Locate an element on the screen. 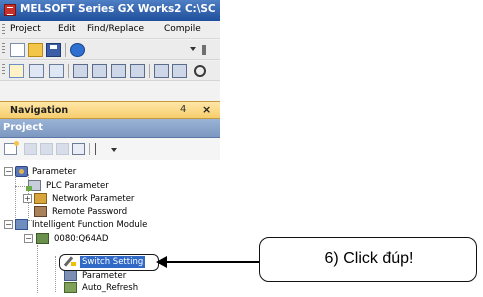 The height and width of the screenshot is (297, 483). window-title: MELSOFT Series GX Works2 C:\SC is located at coordinates (118, 9).